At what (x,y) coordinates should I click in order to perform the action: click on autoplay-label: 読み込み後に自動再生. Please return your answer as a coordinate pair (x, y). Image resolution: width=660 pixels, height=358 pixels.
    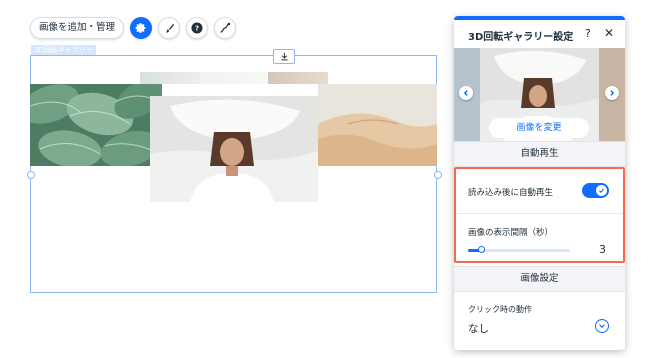
    Looking at the image, I should click on (511, 193).